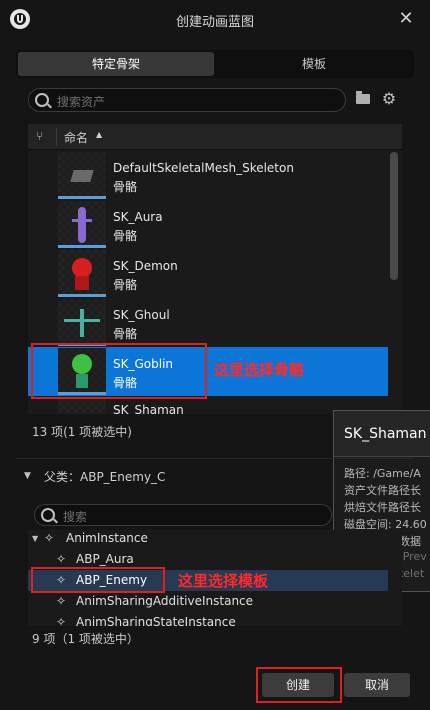 This screenshot has width=430, height=710. Describe the element at coordinates (208, 322) in the screenshot. I see `list-item: SK_Ghoul 骨骼` at that location.